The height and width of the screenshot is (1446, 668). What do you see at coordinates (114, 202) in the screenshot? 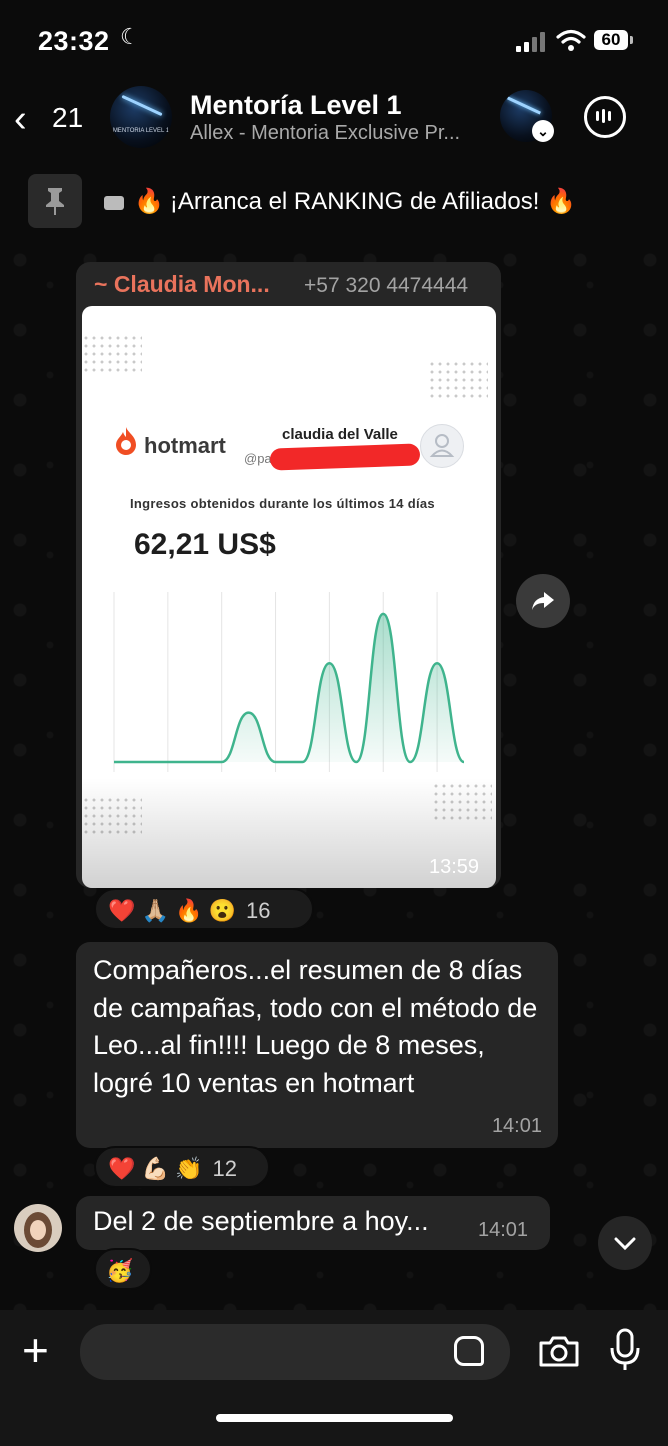
I see `video-icon` at bounding box center [114, 202].